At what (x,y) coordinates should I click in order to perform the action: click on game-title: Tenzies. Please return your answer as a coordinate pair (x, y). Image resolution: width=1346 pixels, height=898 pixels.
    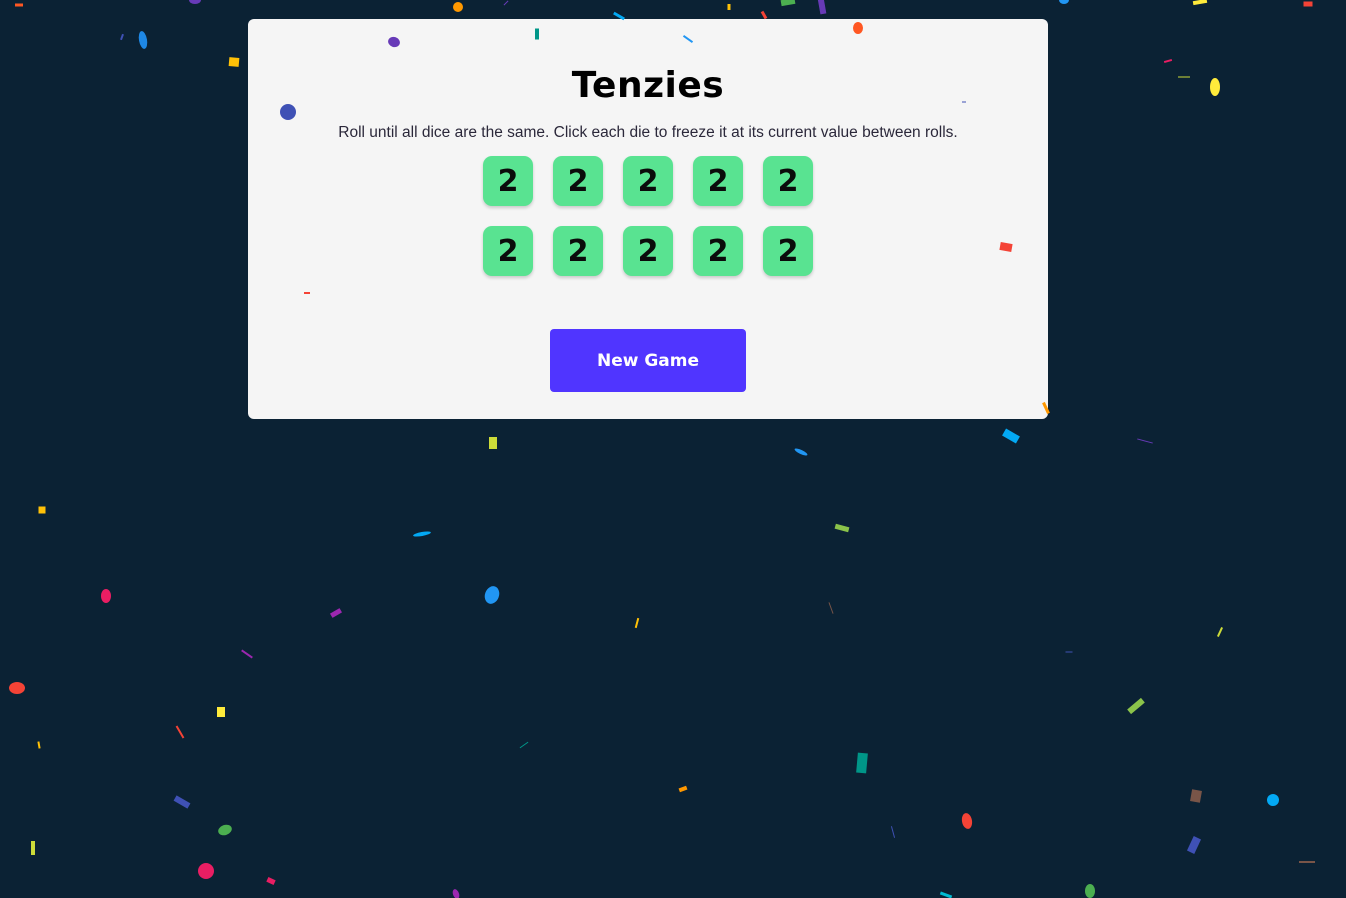
    Looking at the image, I should click on (648, 85).